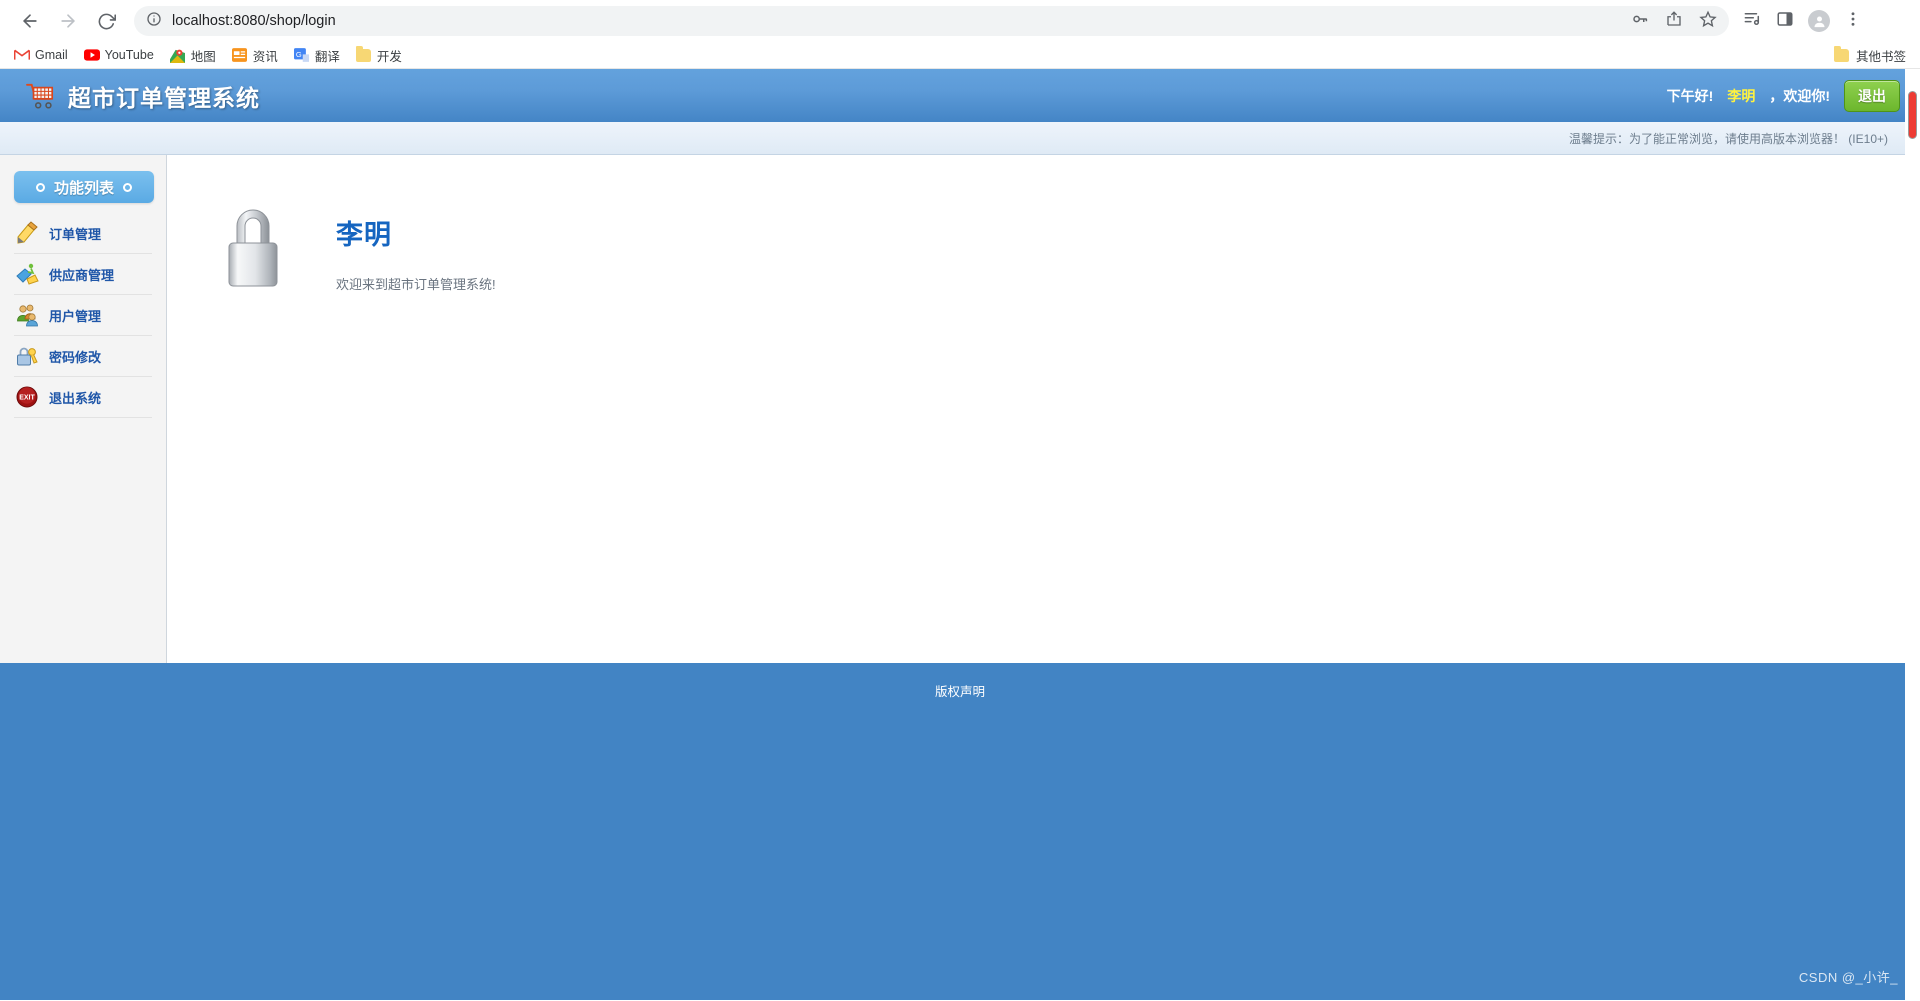  Describe the element at coordinates (1741, 95) in the screenshot. I see `header-username: 李明` at that location.